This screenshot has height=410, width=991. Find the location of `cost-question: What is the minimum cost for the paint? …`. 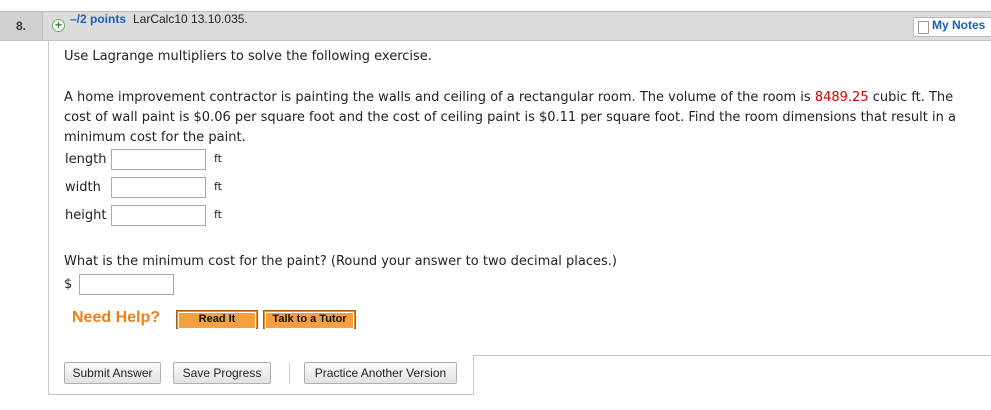

cost-question: What is the minimum cost for the paint? … is located at coordinates (340, 261).